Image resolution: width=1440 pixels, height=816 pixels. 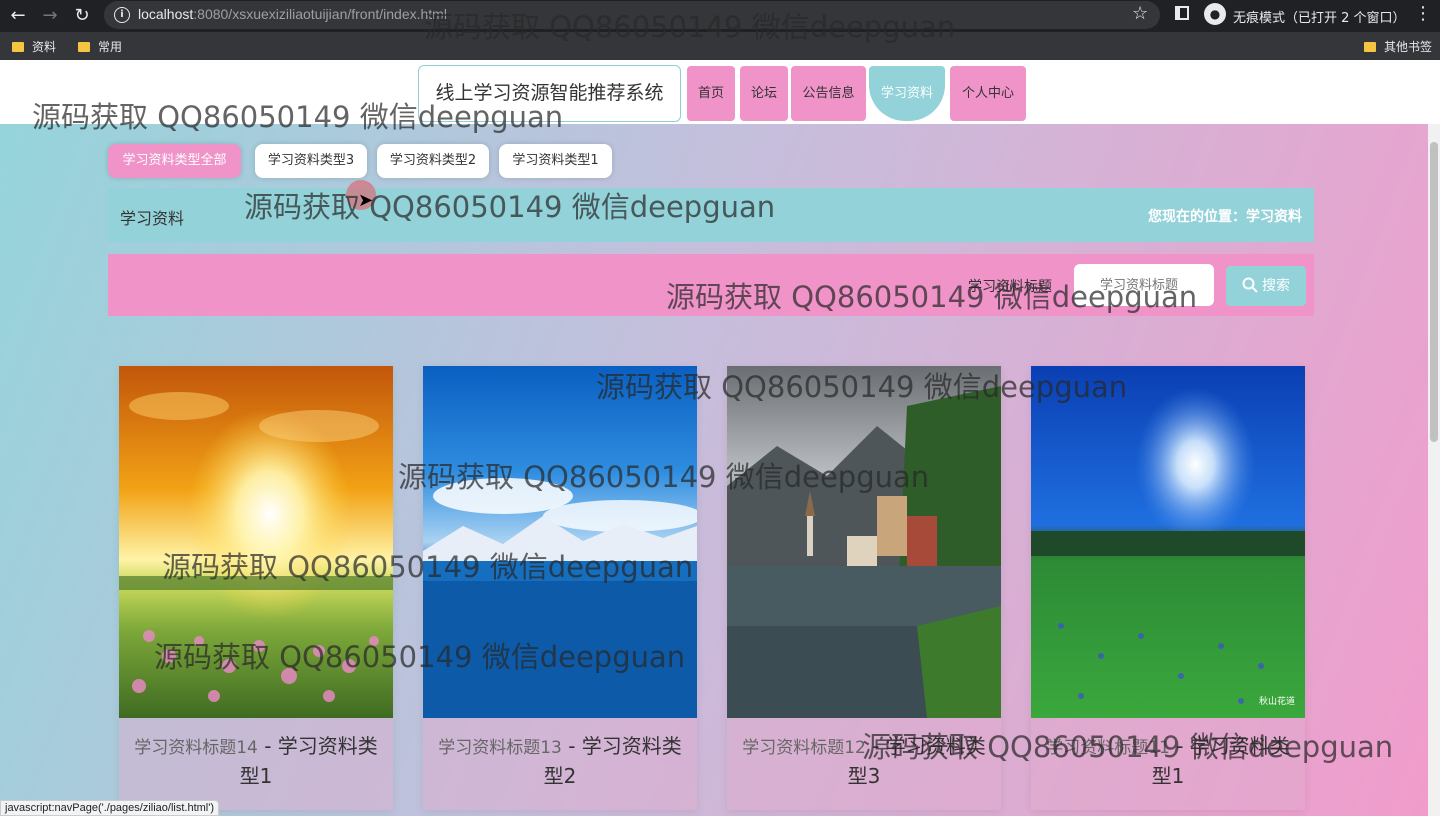 What do you see at coordinates (1266, 286) in the screenshot?
I see `search-button: 搜索` at bounding box center [1266, 286].